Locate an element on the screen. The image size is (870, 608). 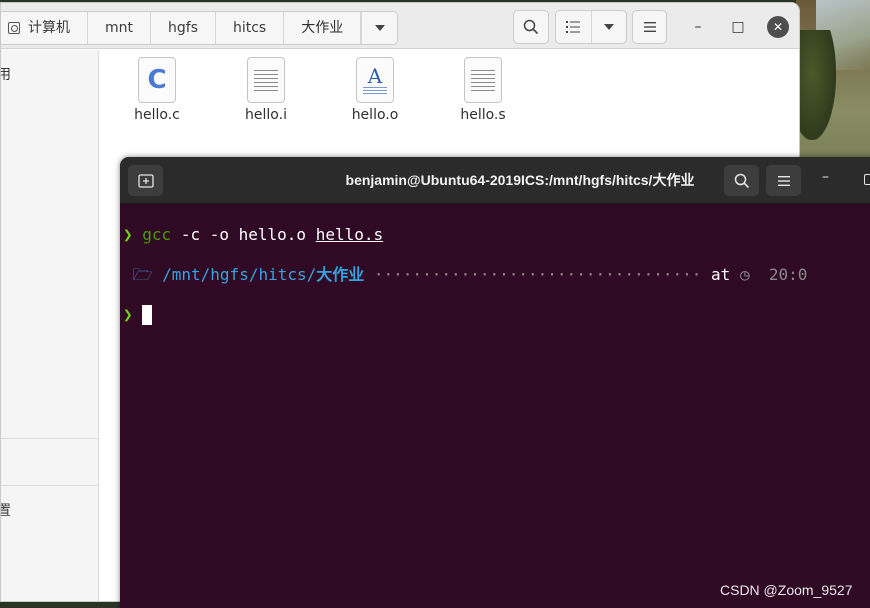
path-dropdown-button is located at coordinates (379, 28).